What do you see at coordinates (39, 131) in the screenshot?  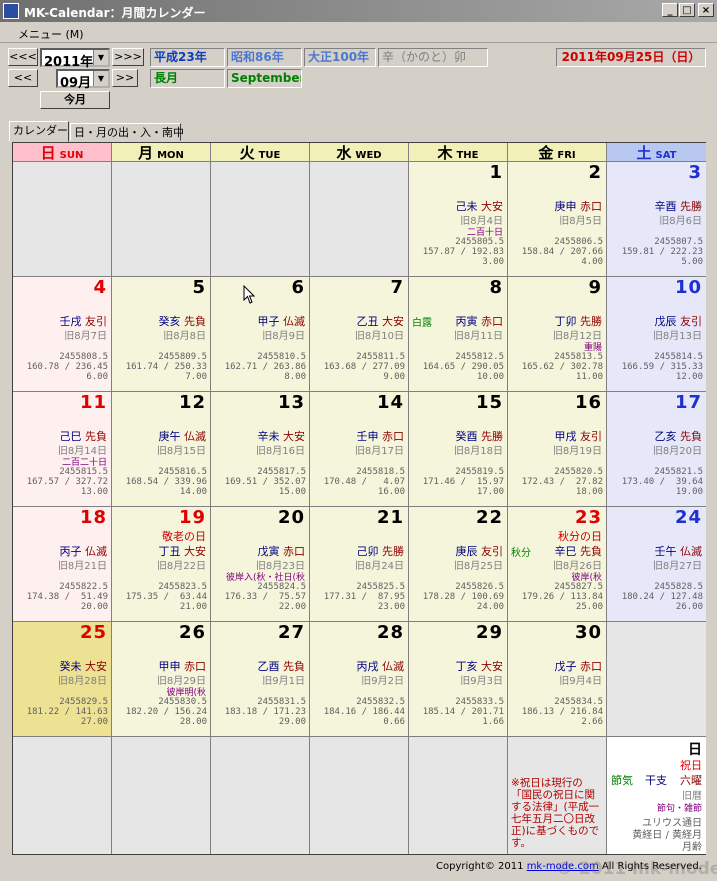 I see `tab-calendar: カレンダー` at bounding box center [39, 131].